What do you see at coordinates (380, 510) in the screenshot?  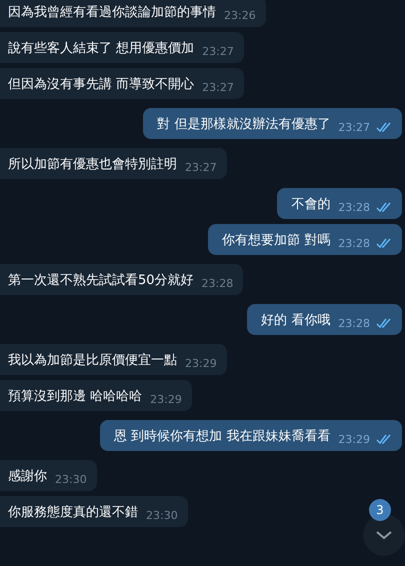 I see `unread-badge: 3` at bounding box center [380, 510].